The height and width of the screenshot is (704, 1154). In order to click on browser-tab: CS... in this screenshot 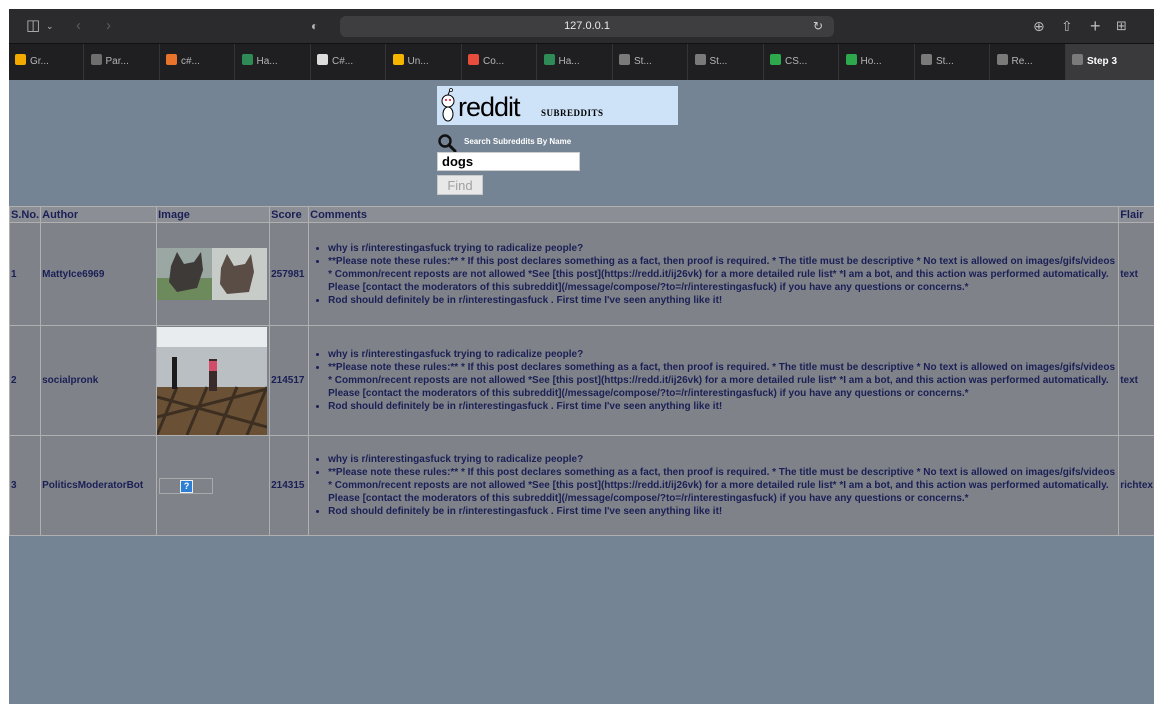, I will do `click(801, 62)`.